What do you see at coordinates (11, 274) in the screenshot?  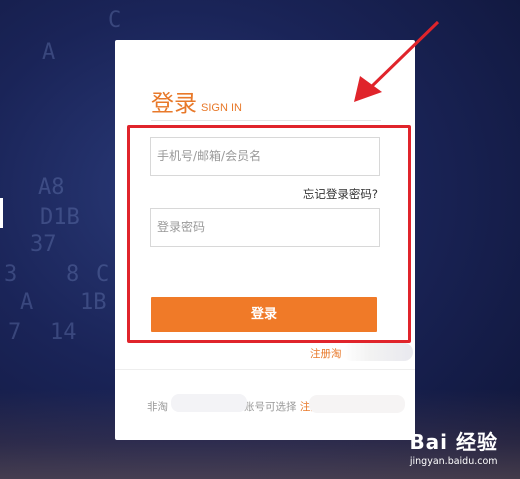 I see `bg-glyph: 3` at bounding box center [11, 274].